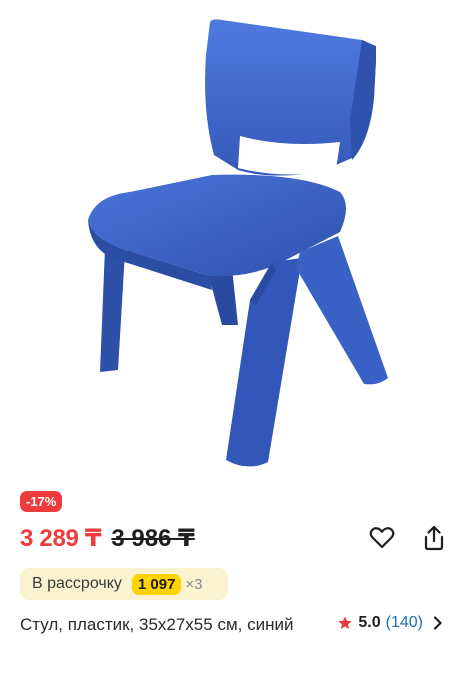 The width and height of the screenshot is (471, 699). I want to click on product-title: Стул, пластик, 35x27x55 см, синий, so click(165, 625).